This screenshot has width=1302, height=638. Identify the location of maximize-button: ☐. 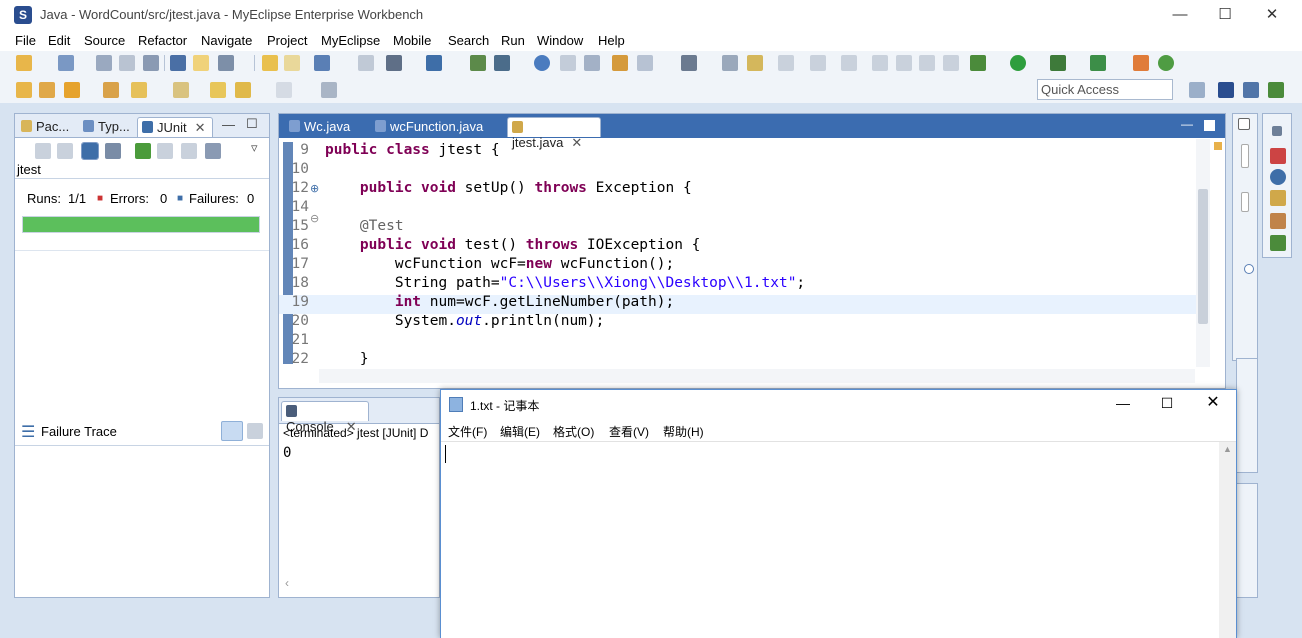
(1225, 16).